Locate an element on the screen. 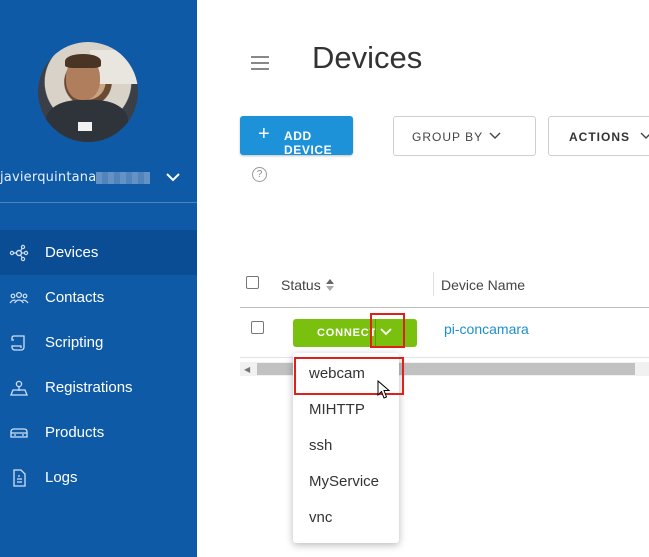  menu-item-label: ssh is located at coordinates (321, 445).